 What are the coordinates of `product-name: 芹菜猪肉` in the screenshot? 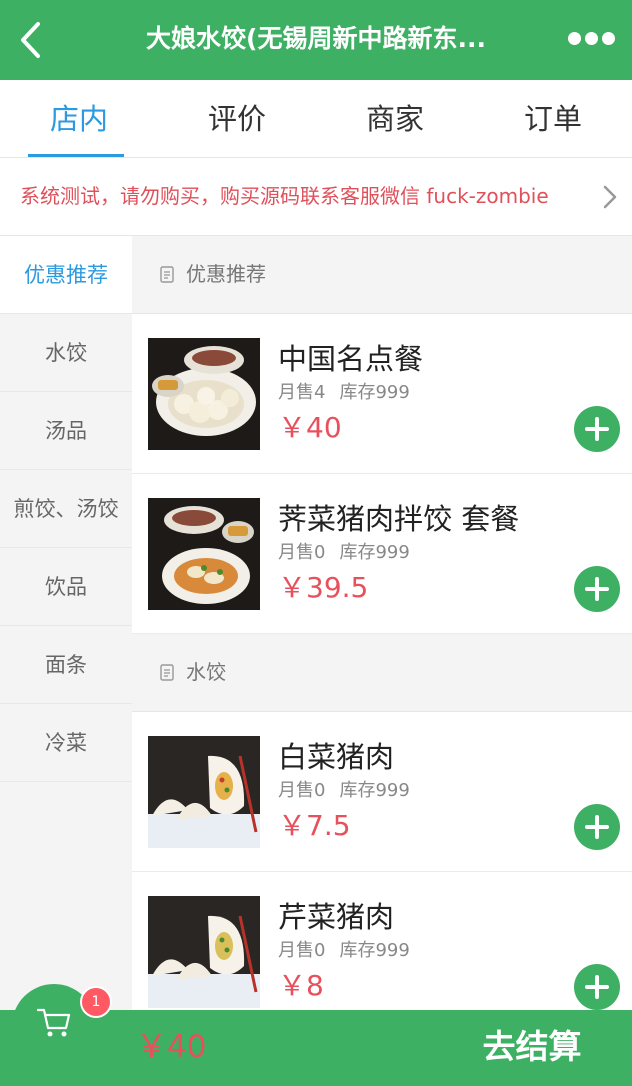 It's located at (336, 917).